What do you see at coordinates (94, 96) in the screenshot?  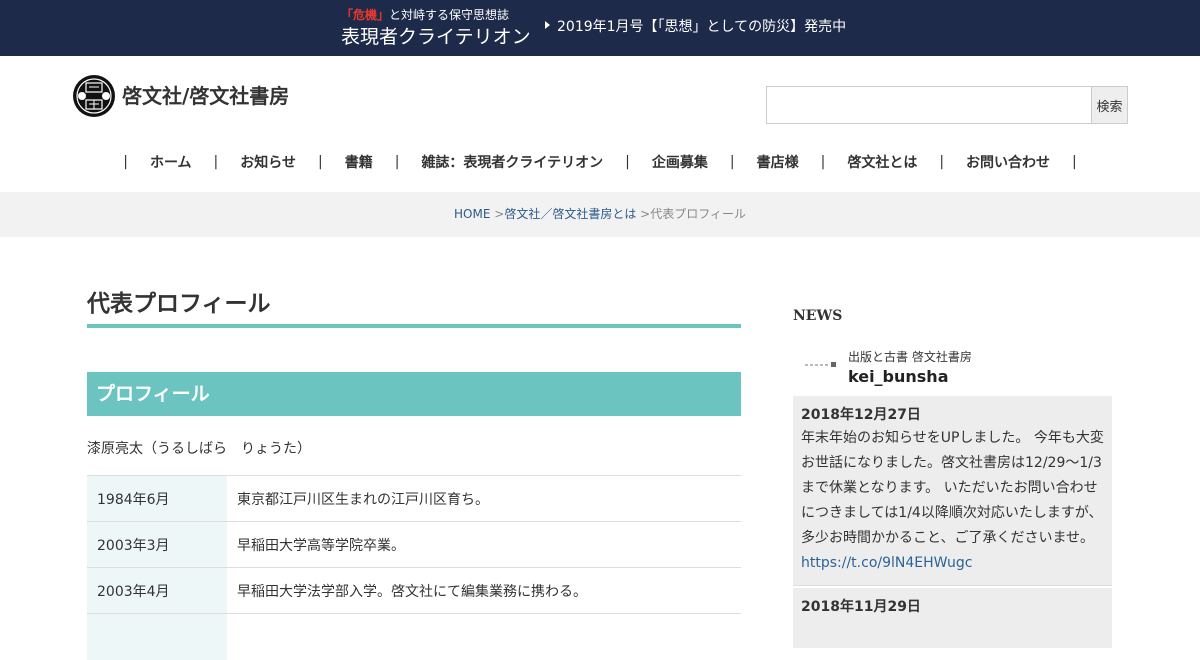 I see `site-logo` at bounding box center [94, 96].